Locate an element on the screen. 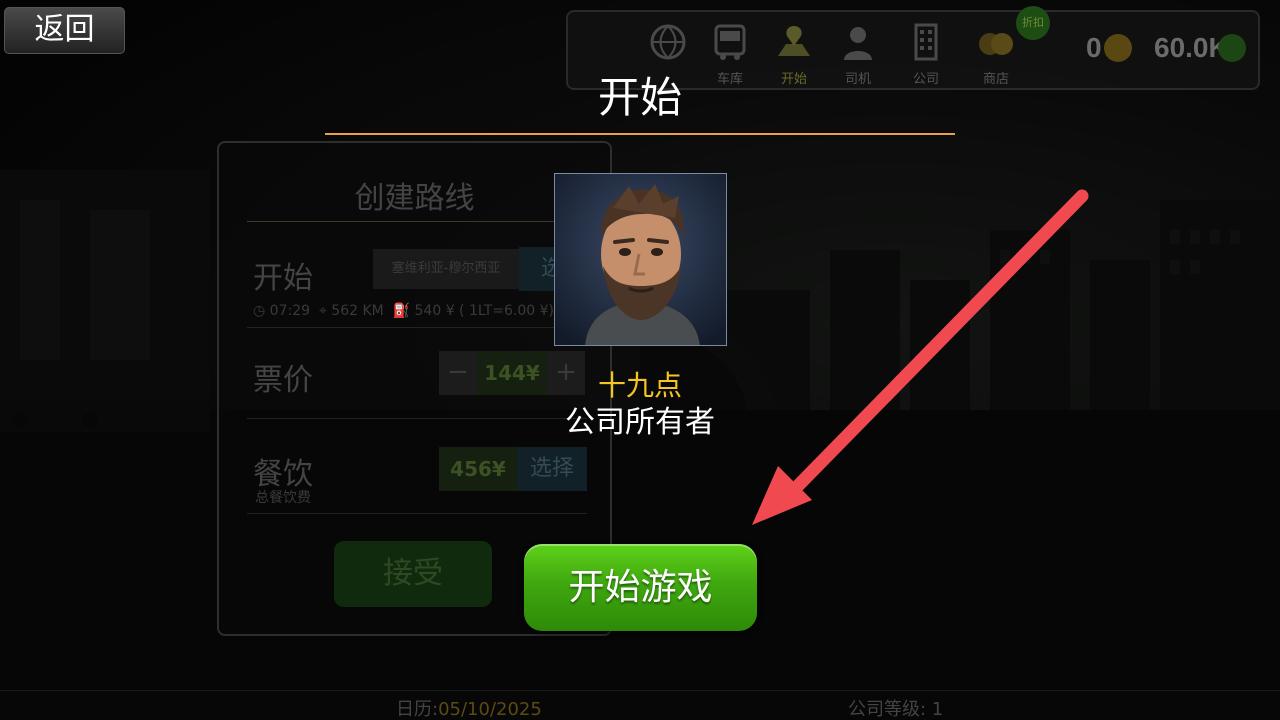 This screenshot has height=720, width=1280. bottom-status-bar is located at coordinates (640, 705).